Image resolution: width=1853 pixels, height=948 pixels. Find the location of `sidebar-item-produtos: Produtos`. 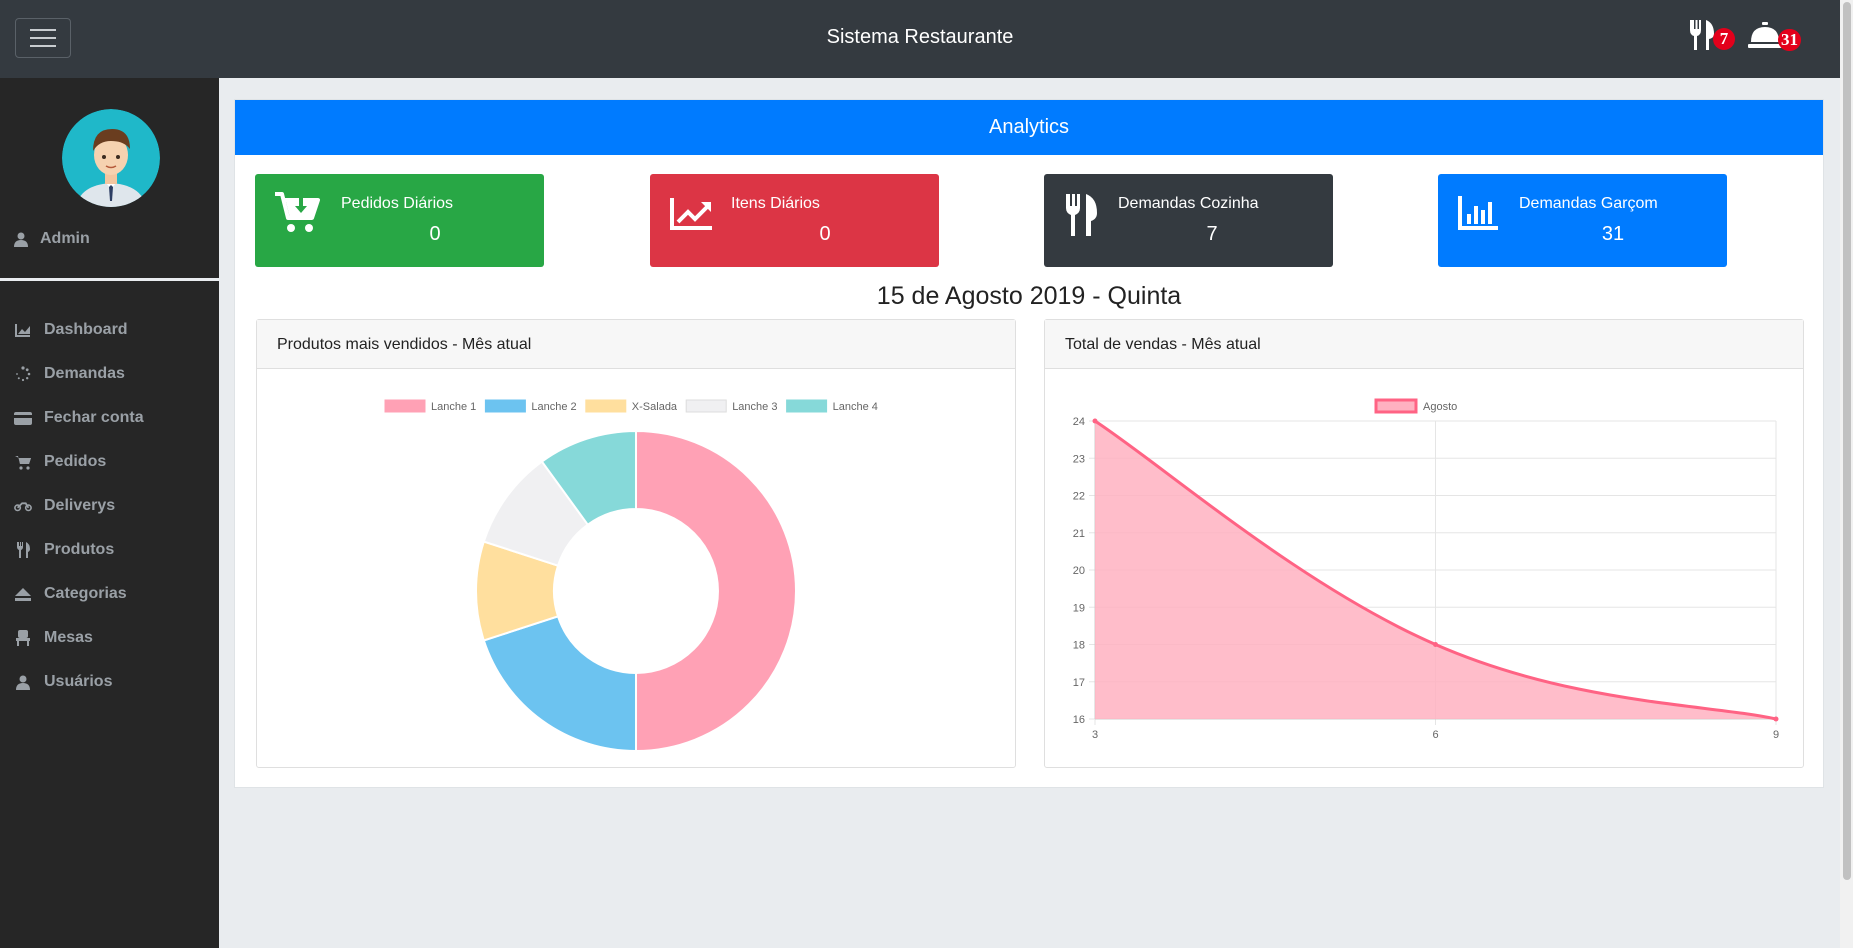

sidebar-item-produtos: Produtos is located at coordinates (109, 550).